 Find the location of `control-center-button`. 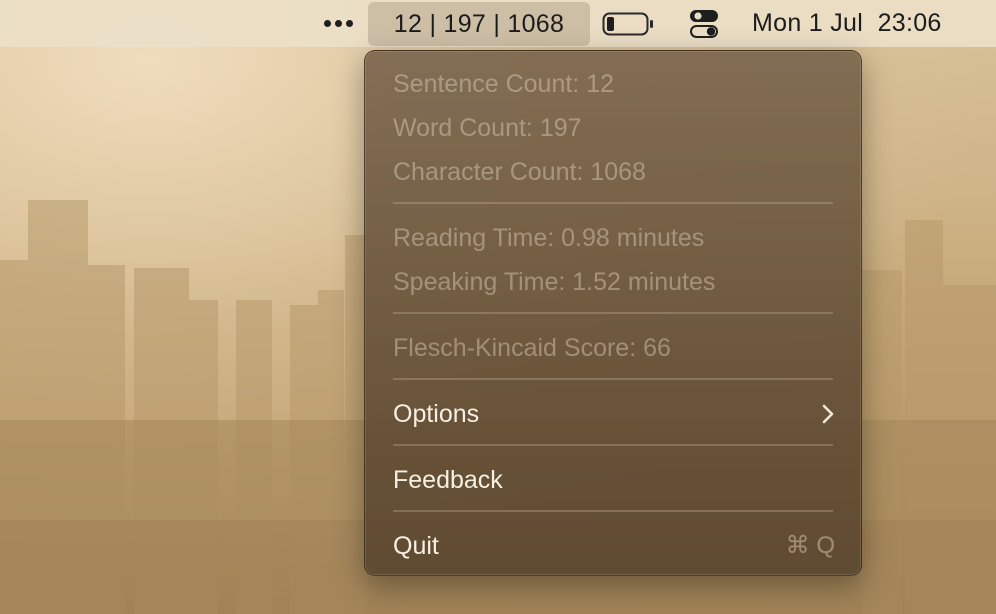

control-center-button is located at coordinates (704, 23).